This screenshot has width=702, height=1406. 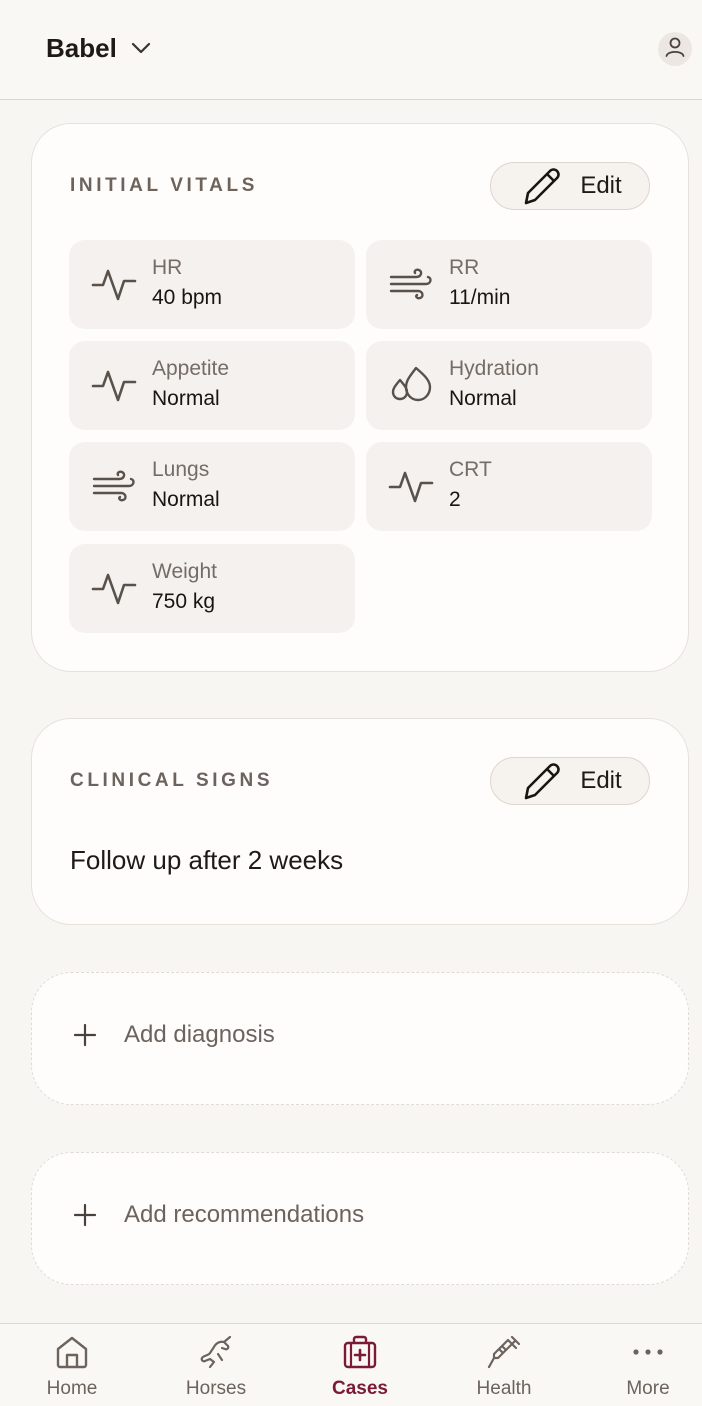 What do you see at coordinates (191, 368) in the screenshot?
I see `vital-label: Appetite` at bounding box center [191, 368].